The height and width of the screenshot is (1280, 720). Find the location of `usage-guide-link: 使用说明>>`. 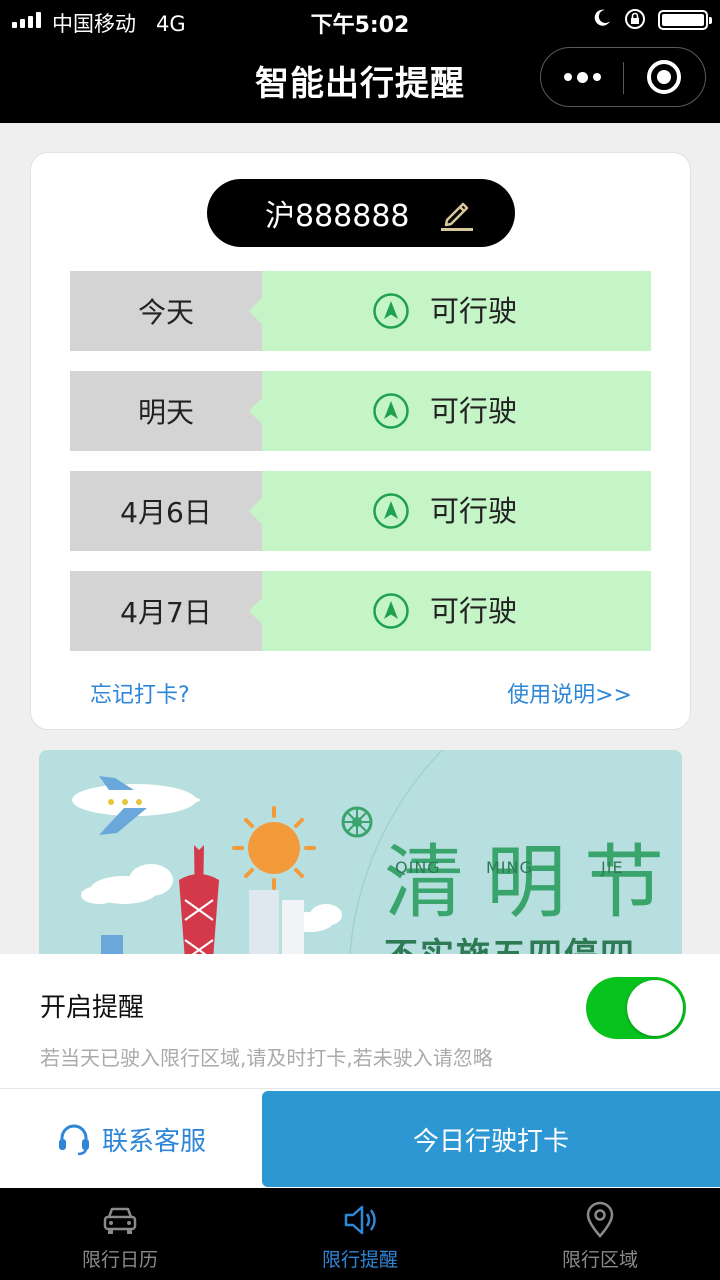

usage-guide-link: 使用说明>> is located at coordinates (569, 693).